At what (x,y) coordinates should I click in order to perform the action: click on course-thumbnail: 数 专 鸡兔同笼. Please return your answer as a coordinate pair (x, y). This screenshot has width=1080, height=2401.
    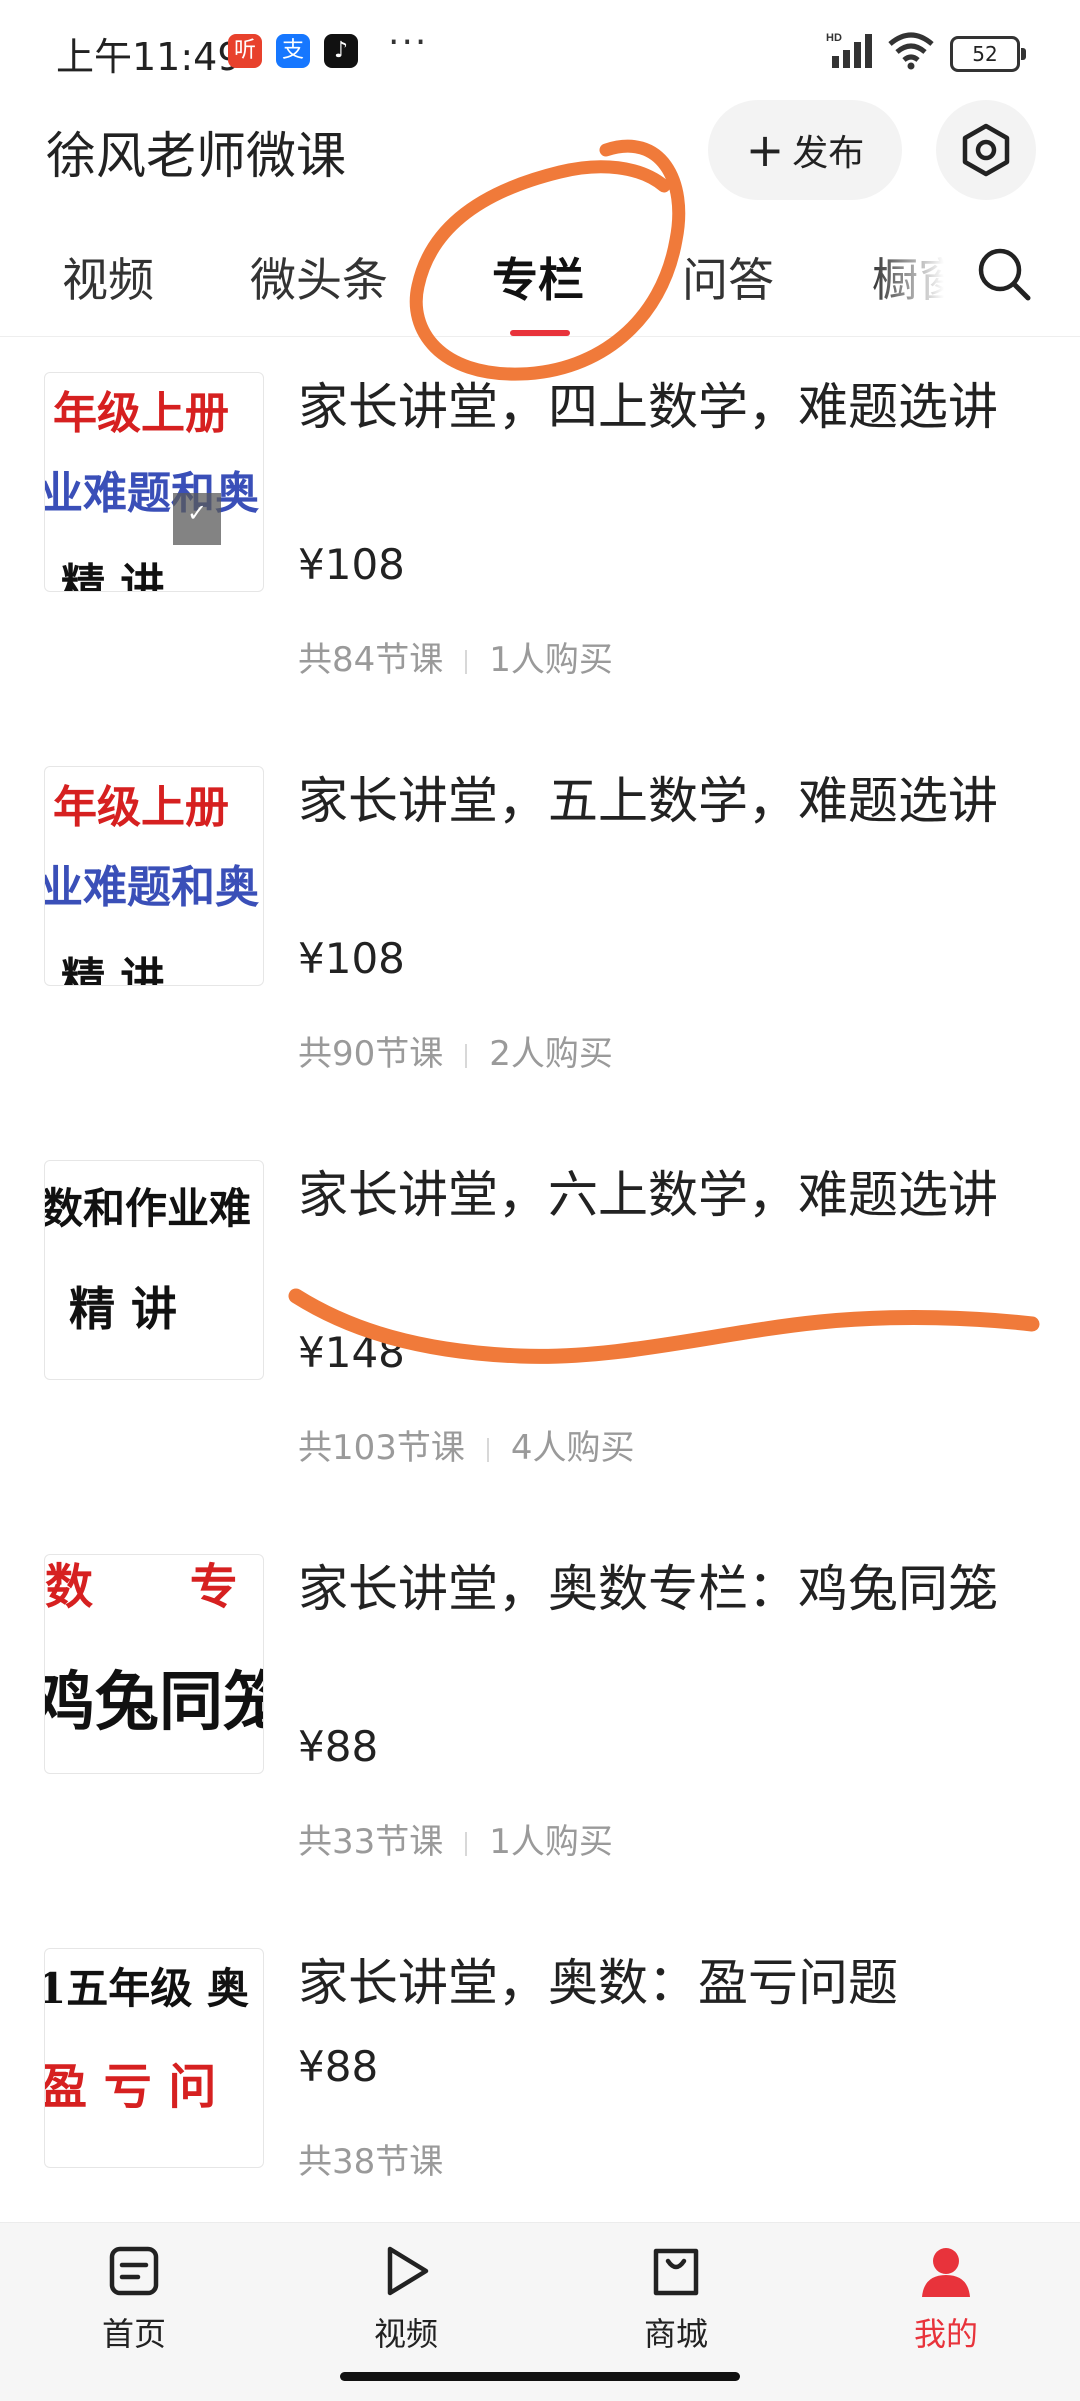
    Looking at the image, I should click on (154, 1664).